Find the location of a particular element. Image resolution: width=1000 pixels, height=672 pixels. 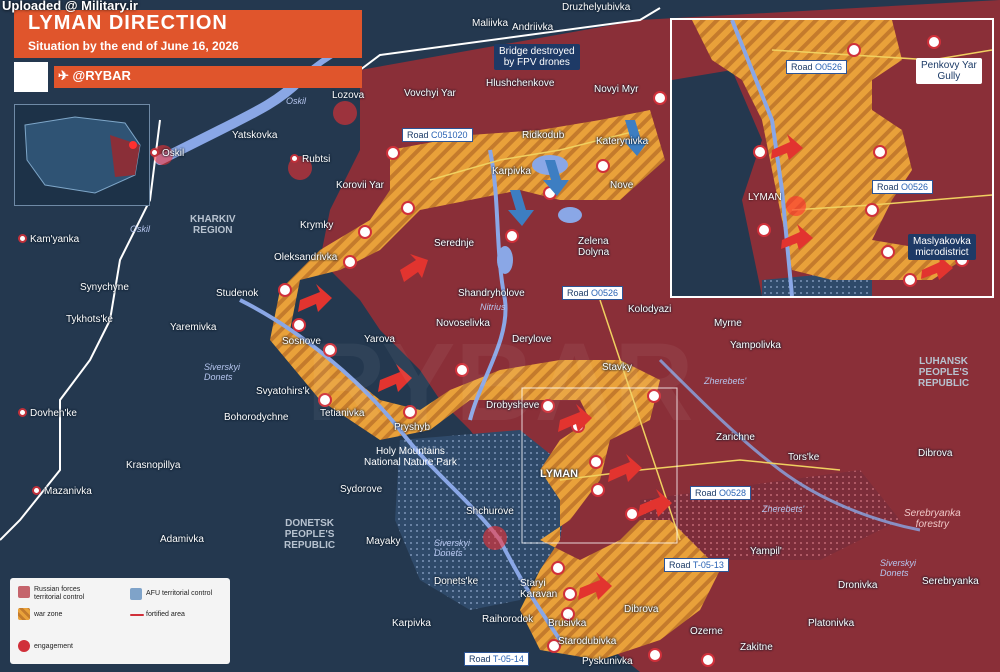

town-novoselivka: Novoselivka is located at coordinates (463, 323).